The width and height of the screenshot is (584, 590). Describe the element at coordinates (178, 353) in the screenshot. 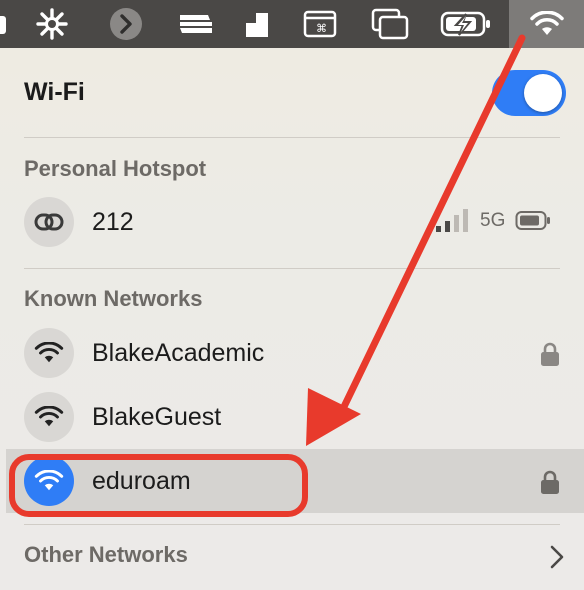

I see `network-name: BlakeAcademic` at that location.